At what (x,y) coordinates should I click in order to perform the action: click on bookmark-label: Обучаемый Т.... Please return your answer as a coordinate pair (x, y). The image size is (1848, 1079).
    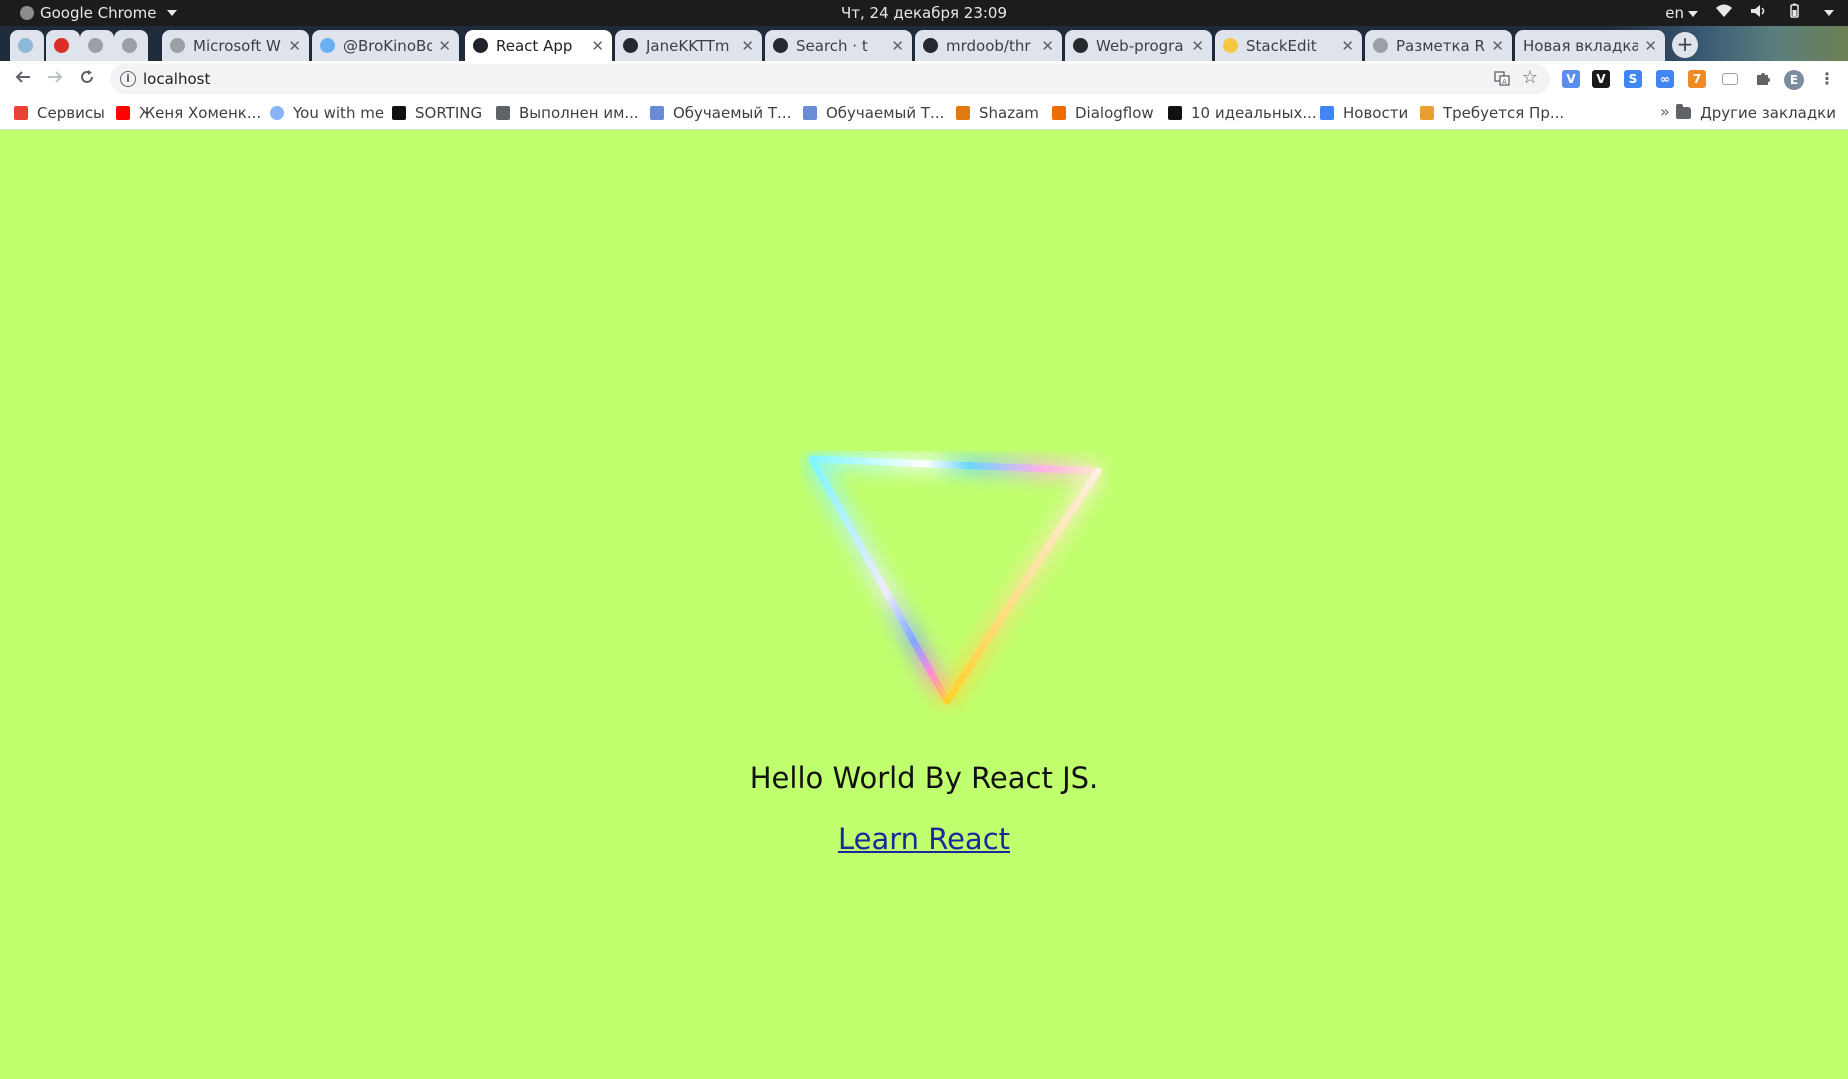
    Looking at the image, I should click on (732, 113).